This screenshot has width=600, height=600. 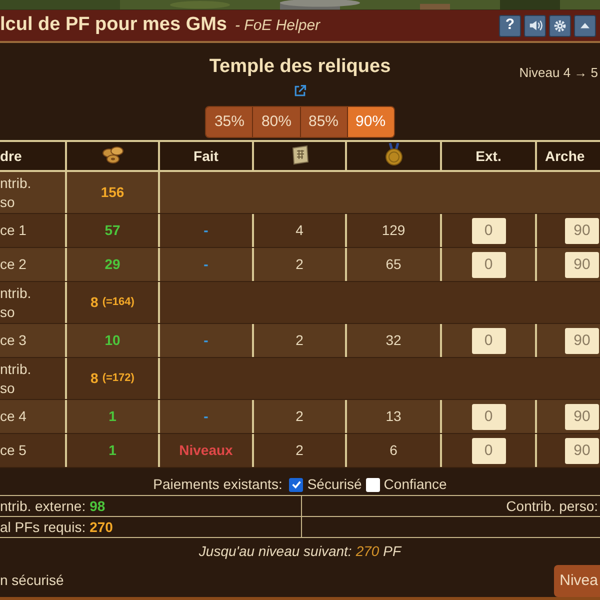 I want to click on speaker-icon, so click(x=535, y=25).